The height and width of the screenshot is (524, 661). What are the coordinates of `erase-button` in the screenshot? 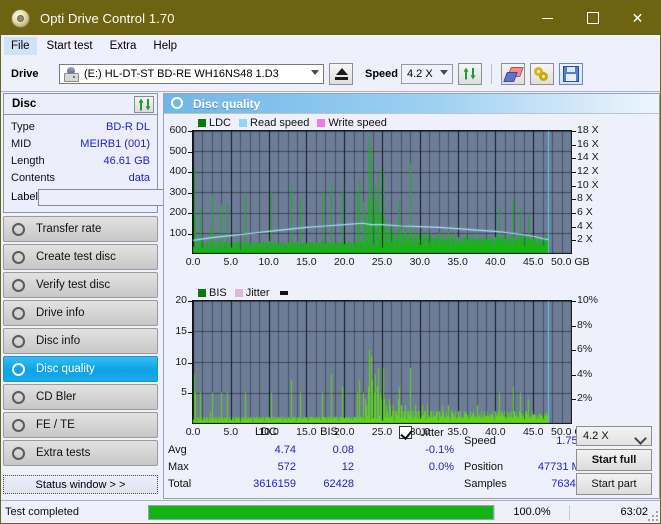 It's located at (513, 74).